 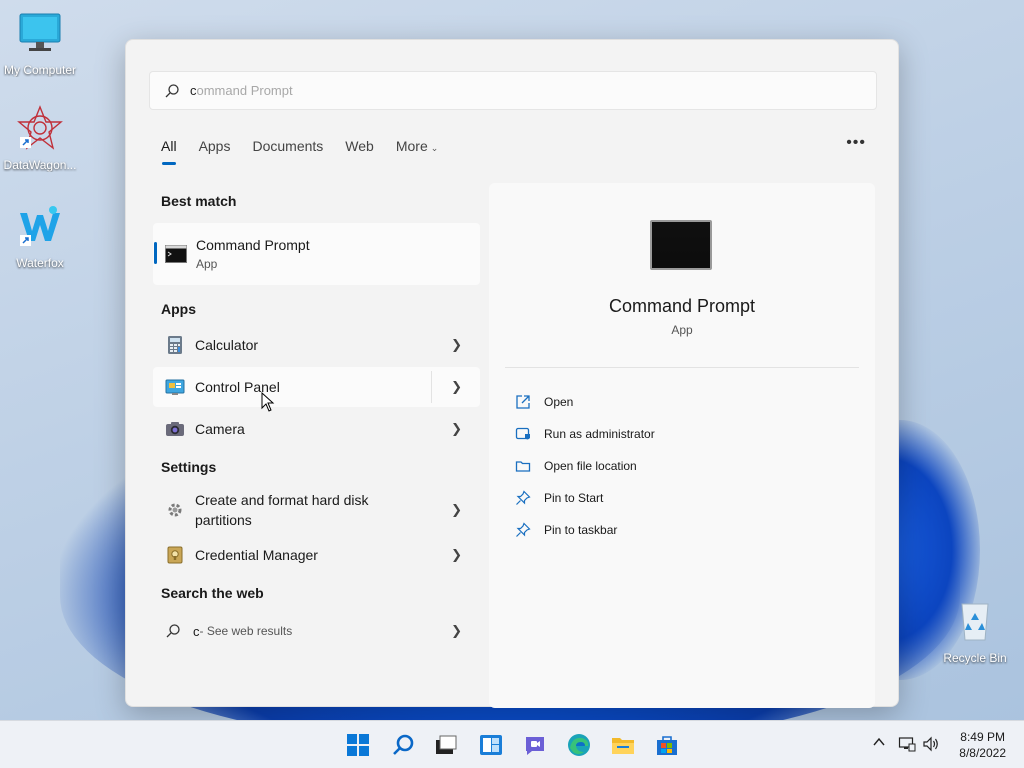 I want to click on action-label: Open file location, so click(x=590, y=466).